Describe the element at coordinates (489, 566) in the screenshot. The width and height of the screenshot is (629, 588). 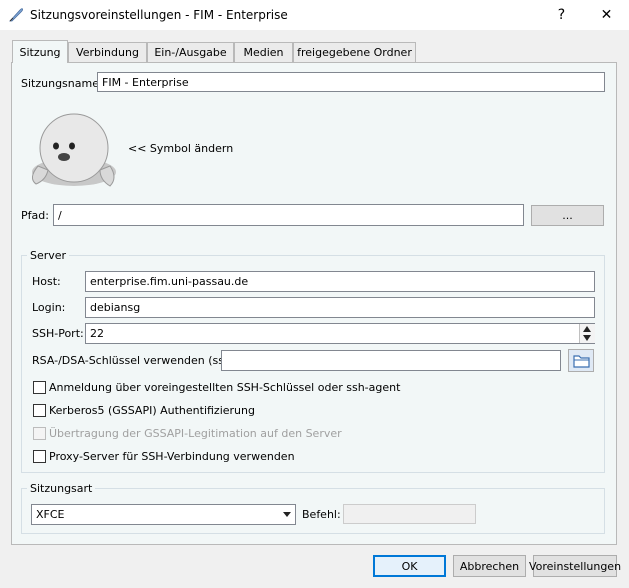
I see `cancel-button: Abbrechen` at that location.